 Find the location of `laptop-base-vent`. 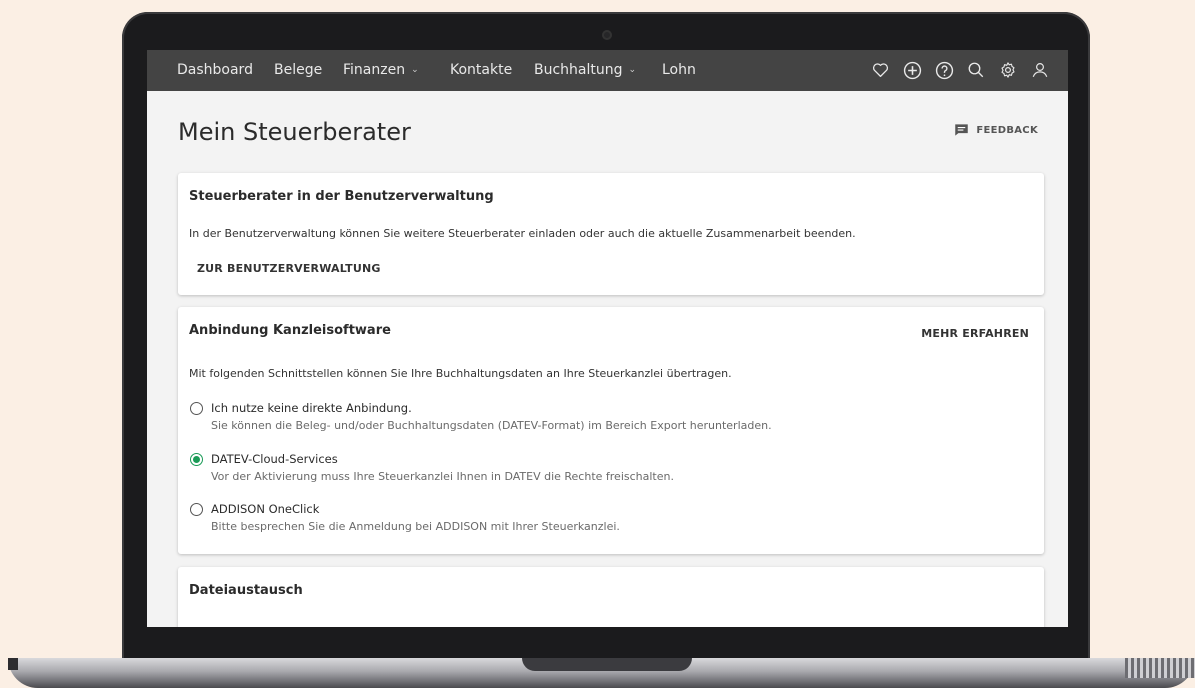

laptop-base-vent is located at coordinates (1160, 668).